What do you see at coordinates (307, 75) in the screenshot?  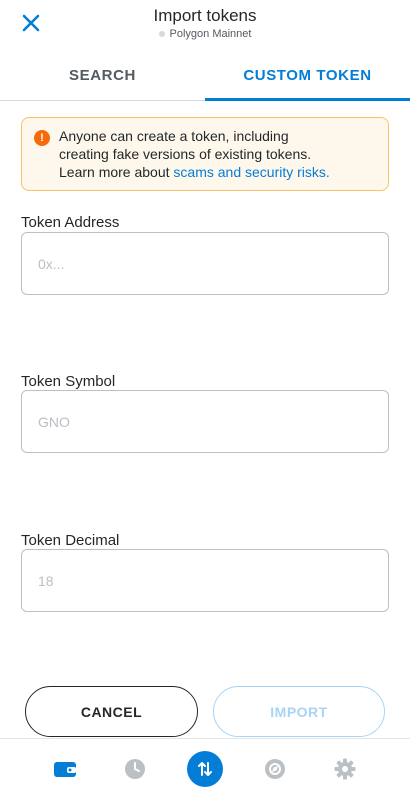 I see `tab-custom-token: CUSTOM TOKEN` at bounding box center [307, 75].